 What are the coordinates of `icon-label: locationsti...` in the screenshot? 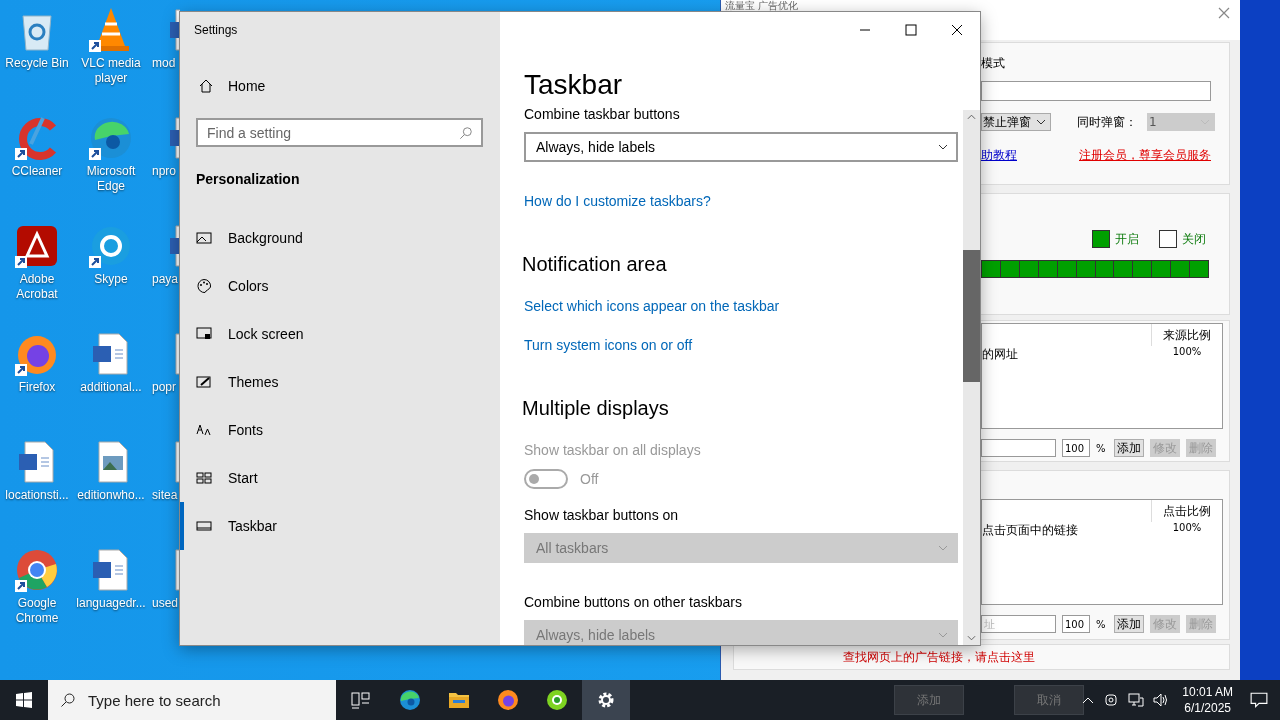 It's located at (37, 495).